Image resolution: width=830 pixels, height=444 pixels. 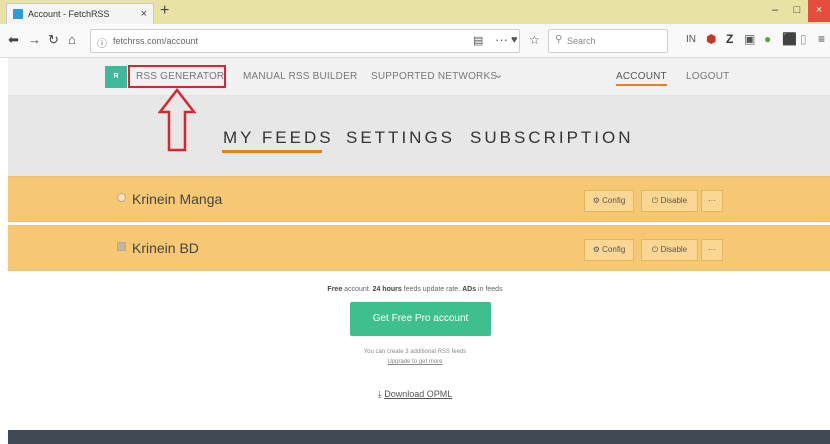 What do you see at coordinates (419, 437) in the screenshot?
I see `site-footer` at bounding box center [419, 437].